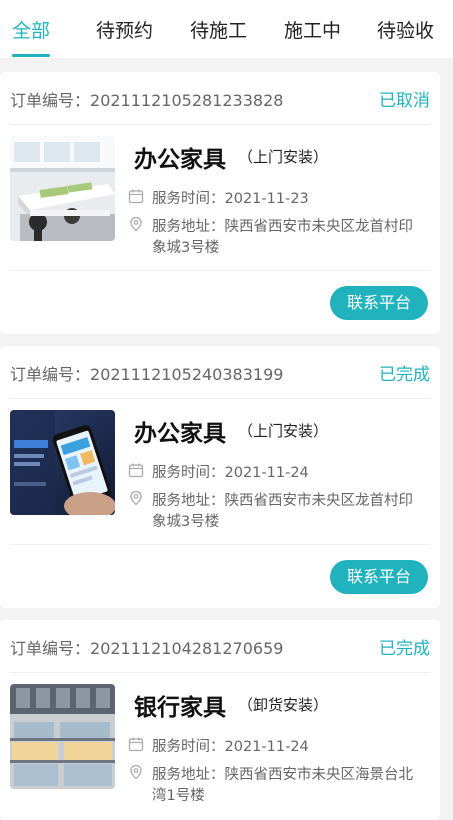 This screenshot has height=820, width=453. I want to click on service-address: 服务地址：陕西省西安市未央区海景台北, so click(282, 773).